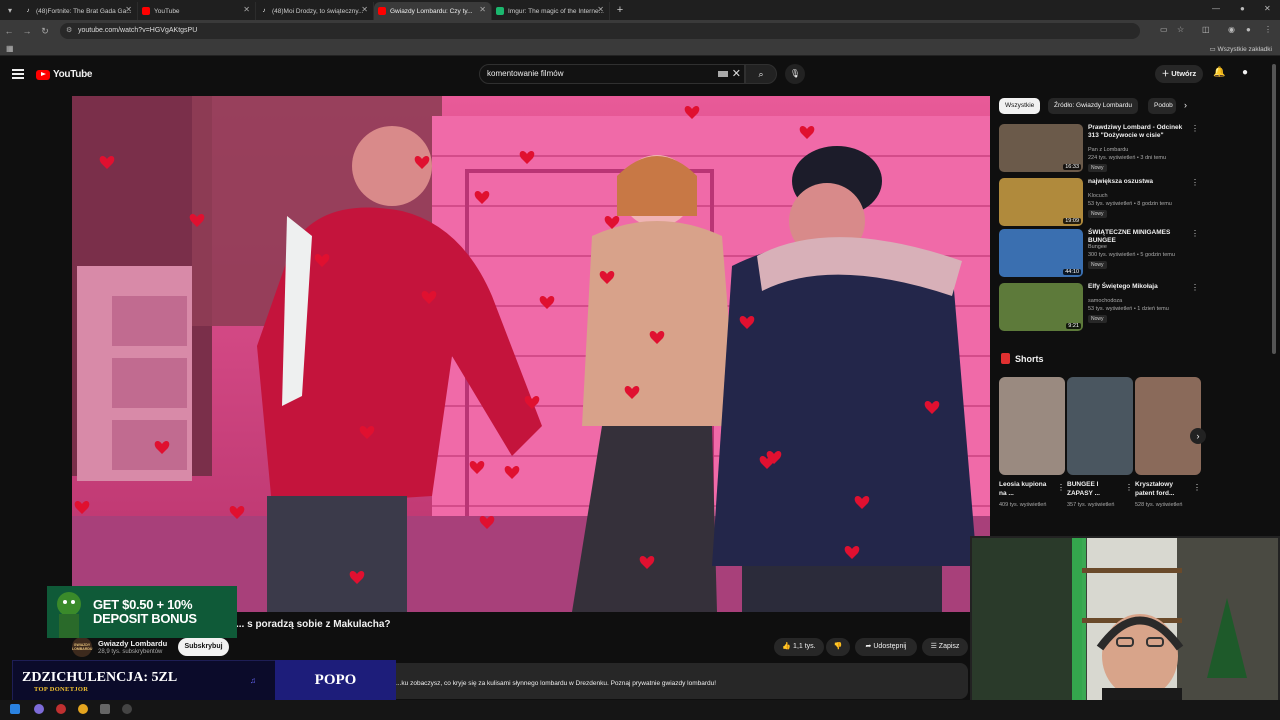  I want to click on video-thumbnail: 44:10, so click(1041, 253).